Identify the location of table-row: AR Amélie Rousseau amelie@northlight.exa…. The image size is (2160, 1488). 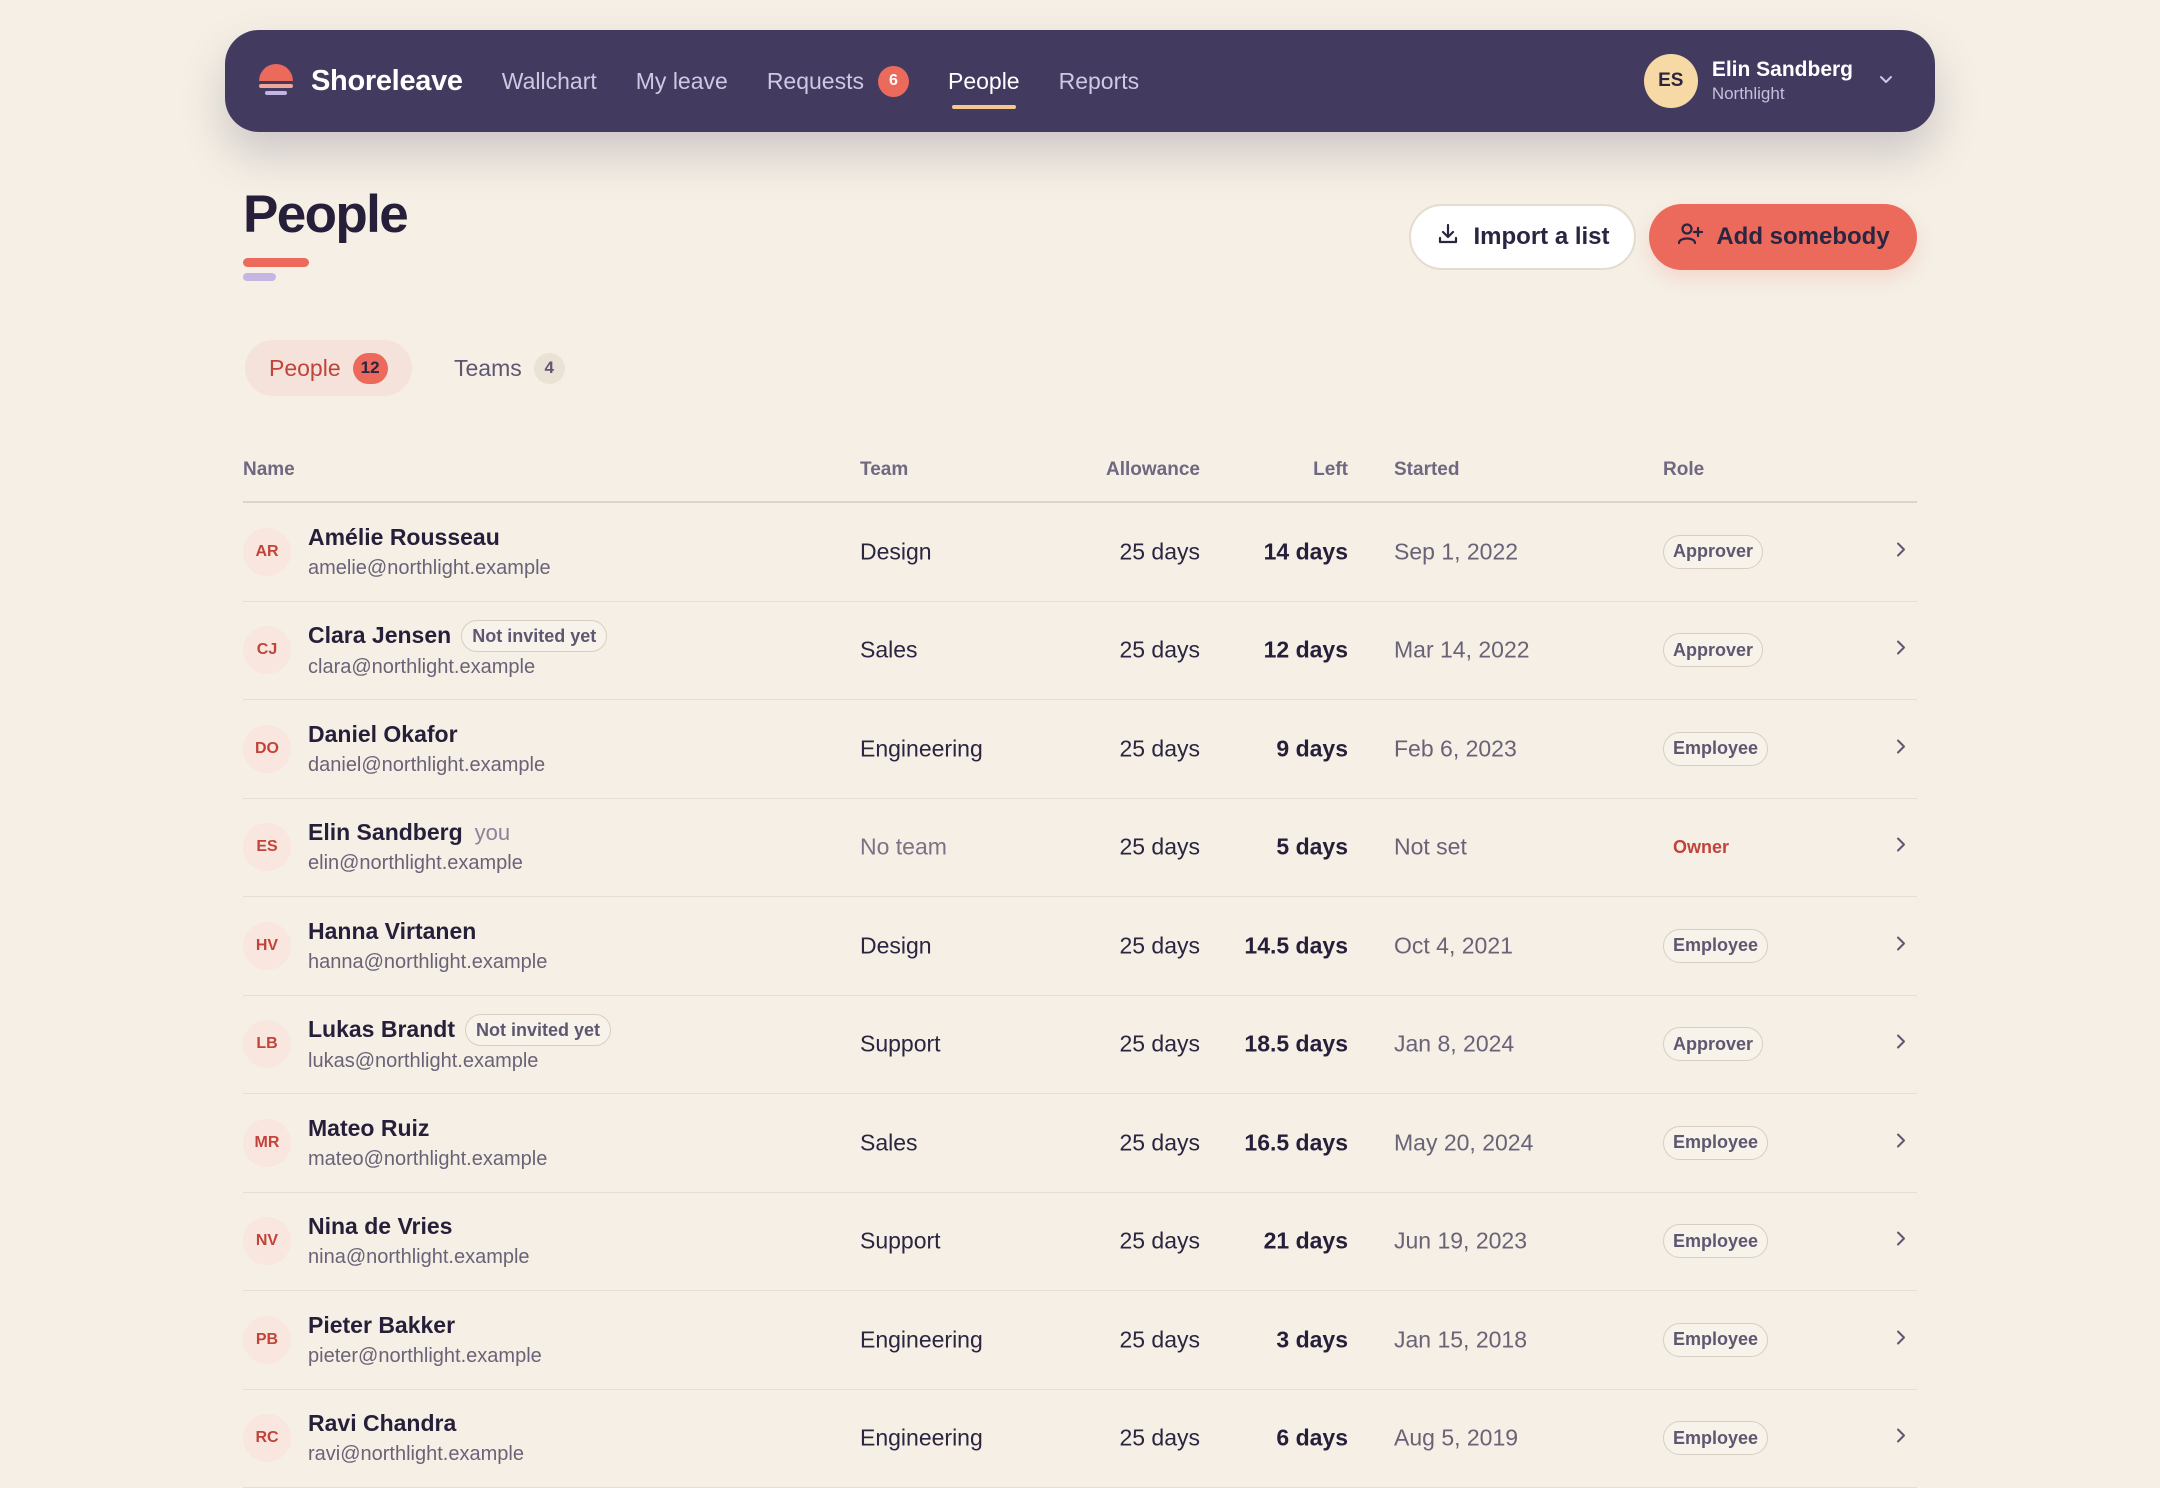
(1080, 552).